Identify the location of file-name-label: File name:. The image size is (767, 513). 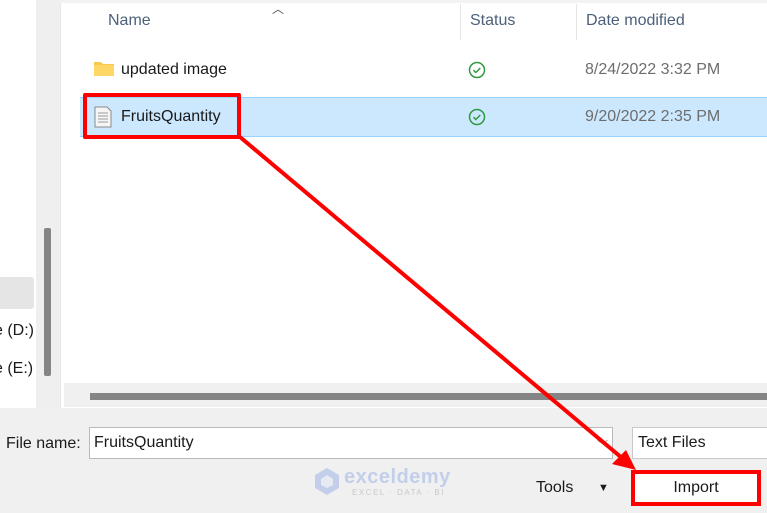
(43, 443).